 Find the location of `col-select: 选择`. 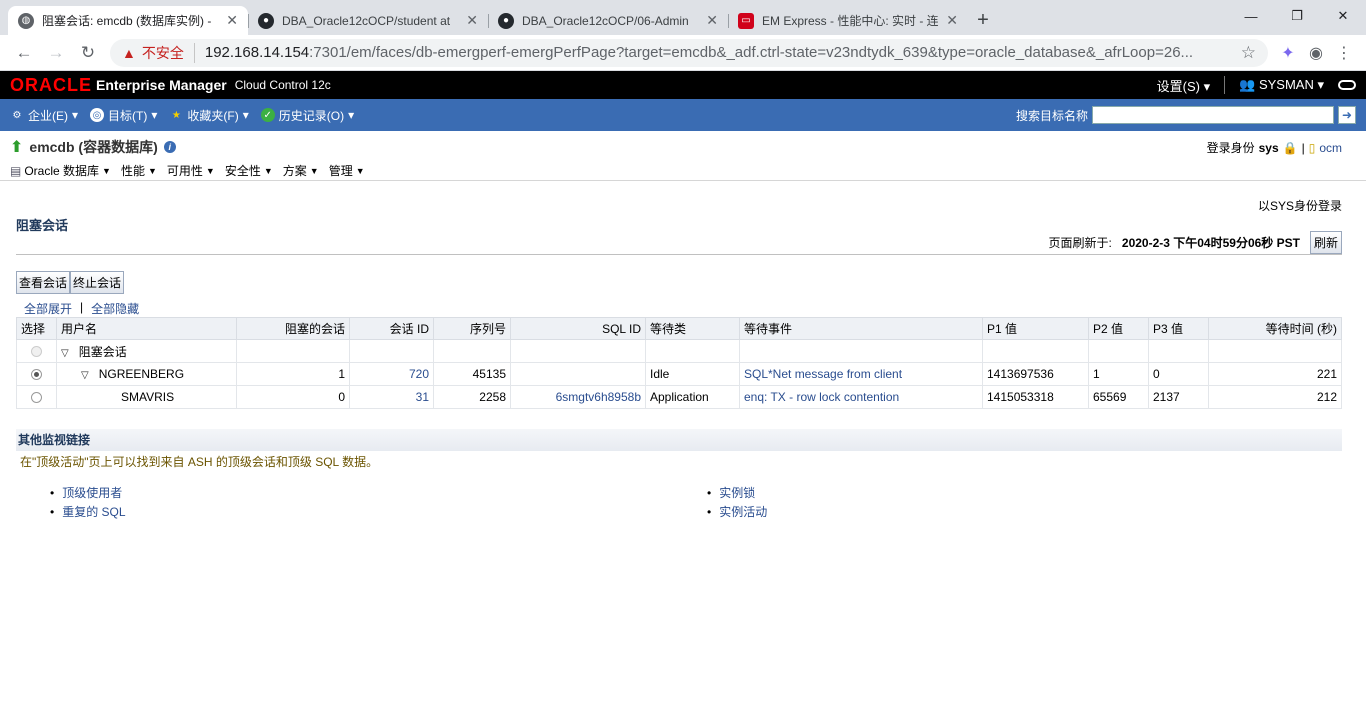

col-select: 选择 is located at coordinates (36, 328).